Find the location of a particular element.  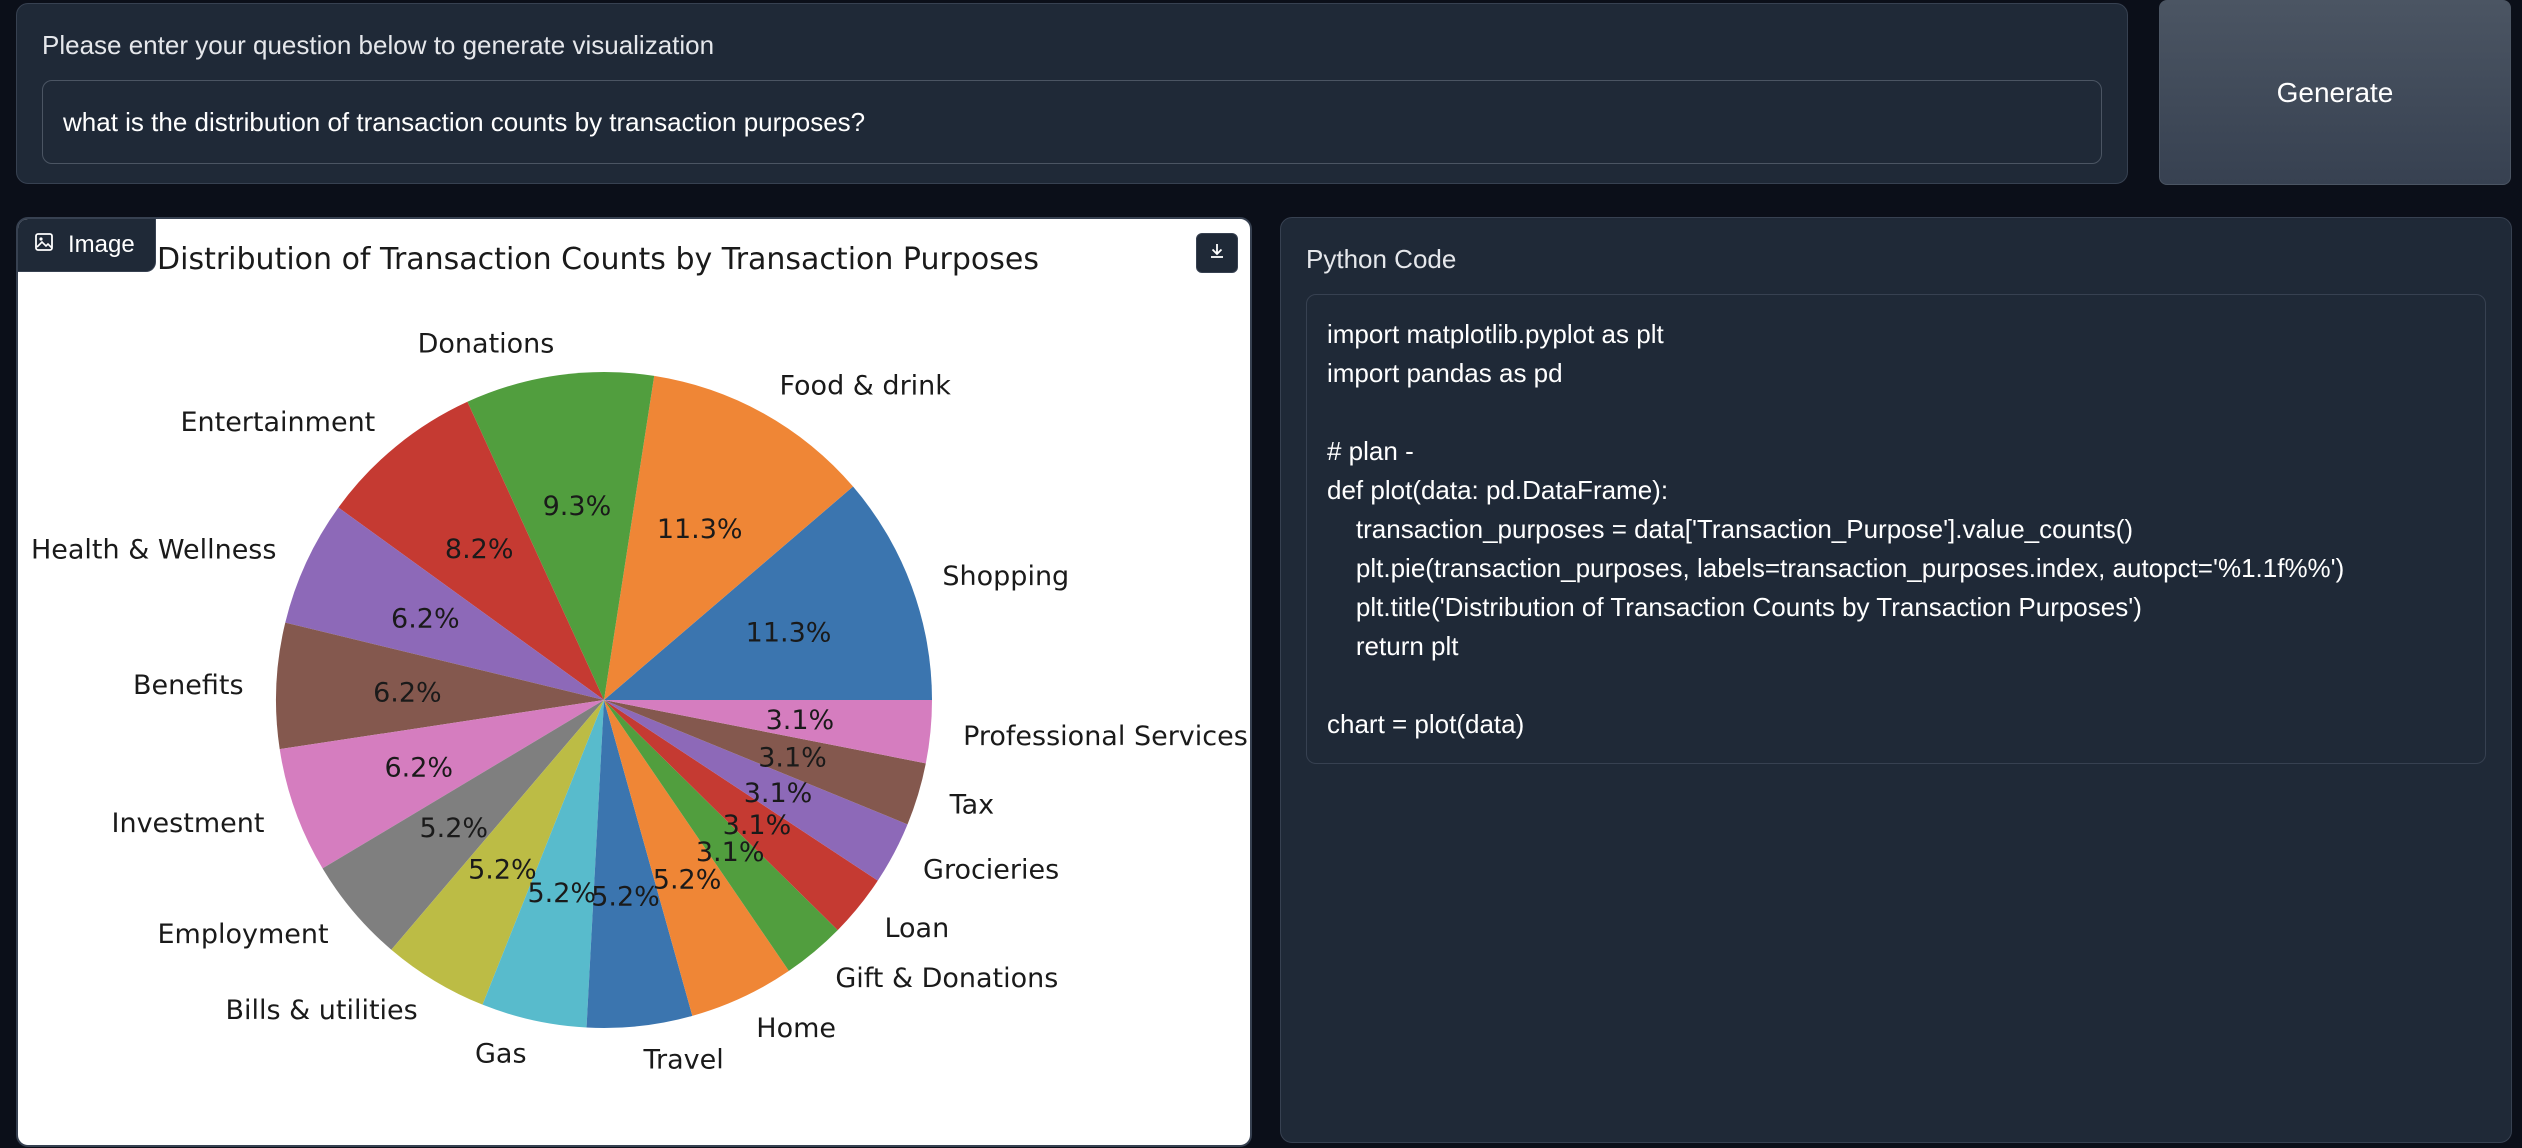

code-line: chart = plot(data) is located at coordinates (1426, 724).